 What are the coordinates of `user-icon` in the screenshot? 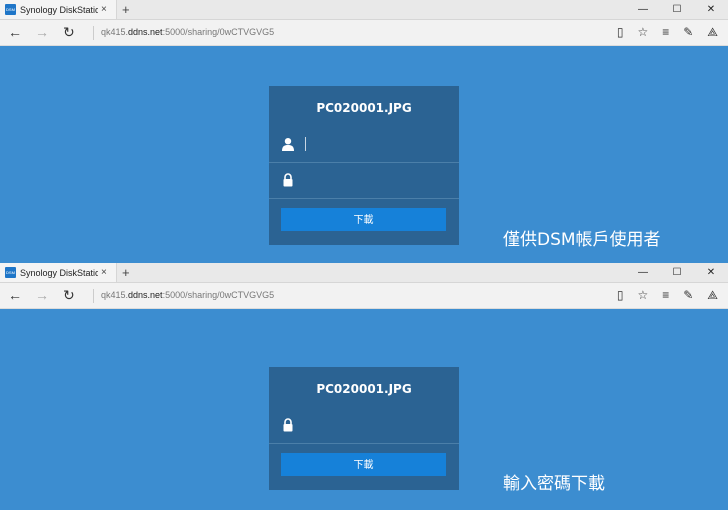 It's located at (288, 144).